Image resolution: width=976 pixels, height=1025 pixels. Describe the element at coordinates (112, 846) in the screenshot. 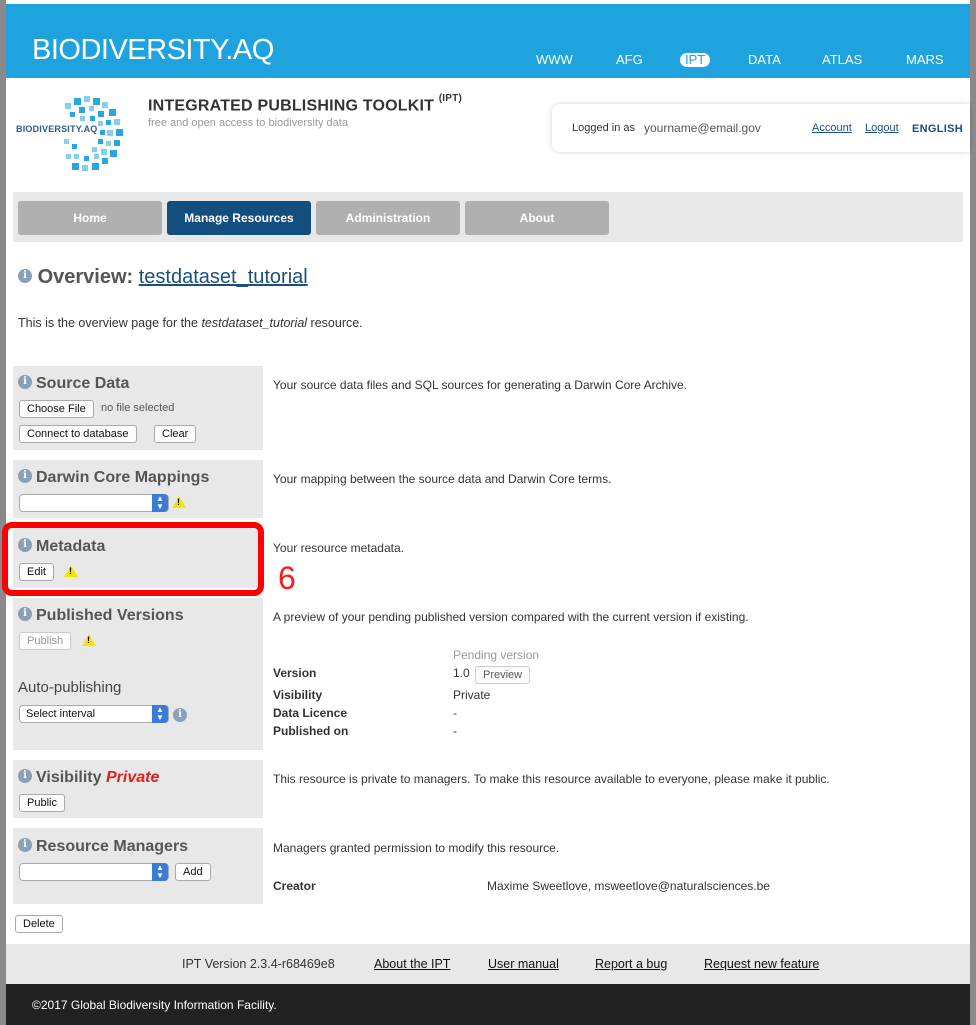

I see `resource-managers-title-text: Resource Managers` at that location.